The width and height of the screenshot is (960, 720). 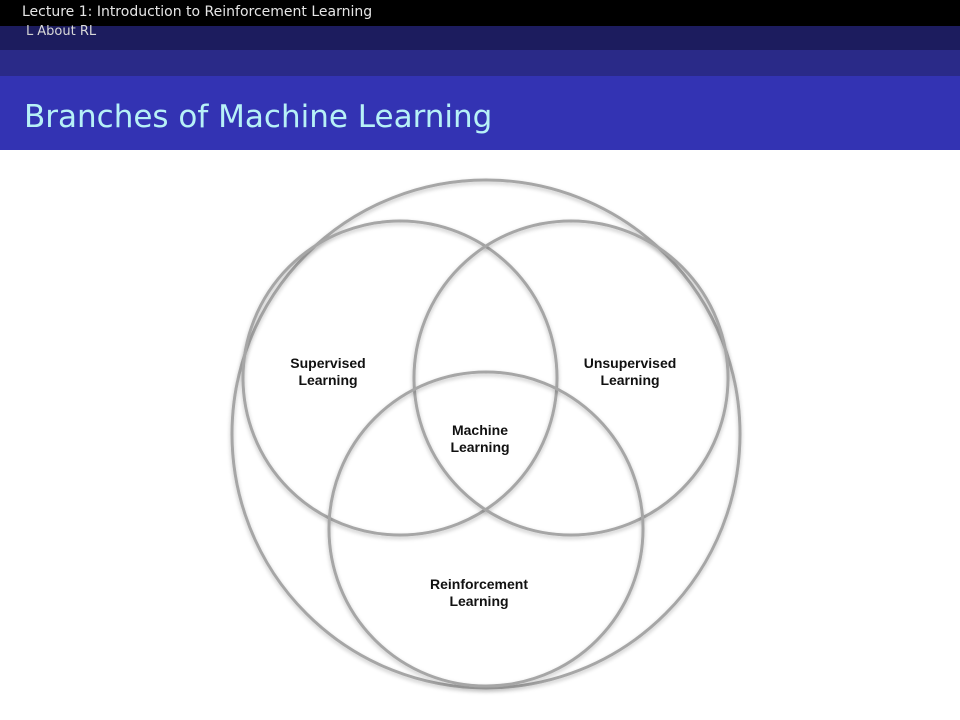 I want to click on machine-line-1: Machine, so click(x=479, y=430).